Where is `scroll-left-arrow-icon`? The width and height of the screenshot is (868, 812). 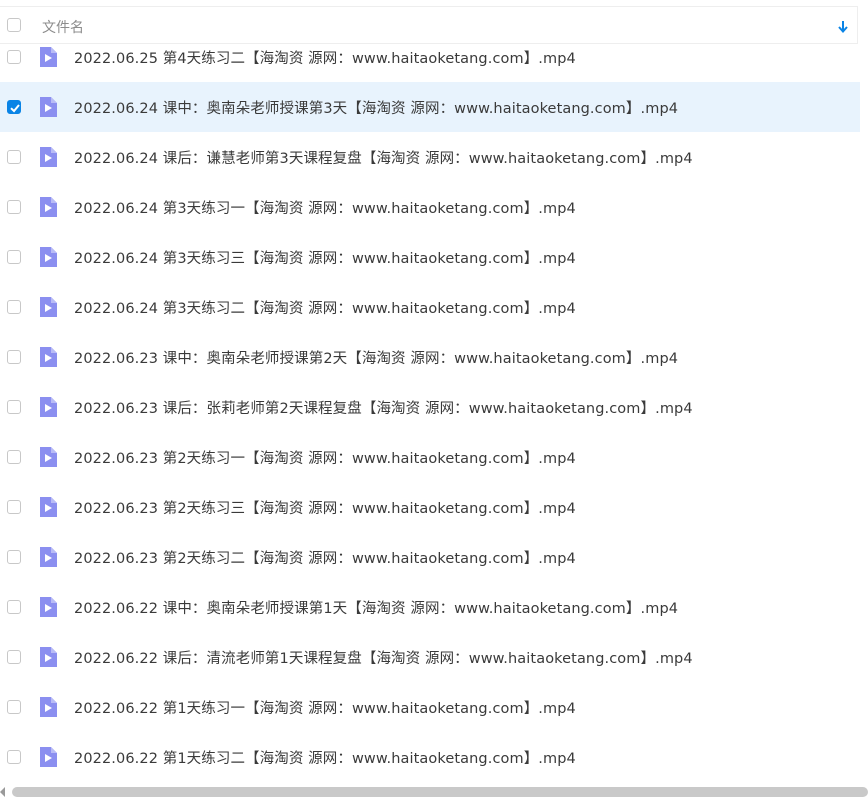
scroll-left-arrow-icon is located at coordinates (2, 792).